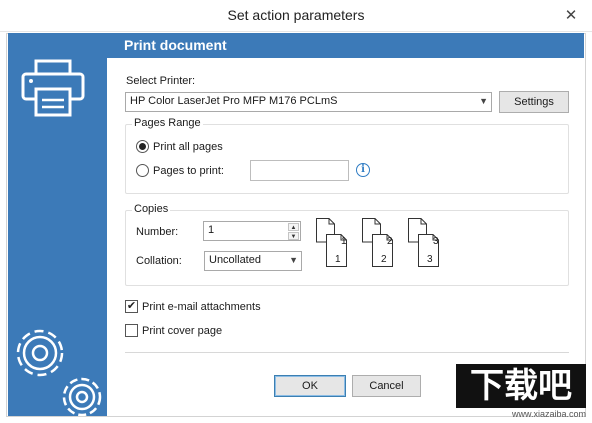  Describe the element at coordinates (175, 45) in the screenshot. I see `page-title: Print document` at that location.